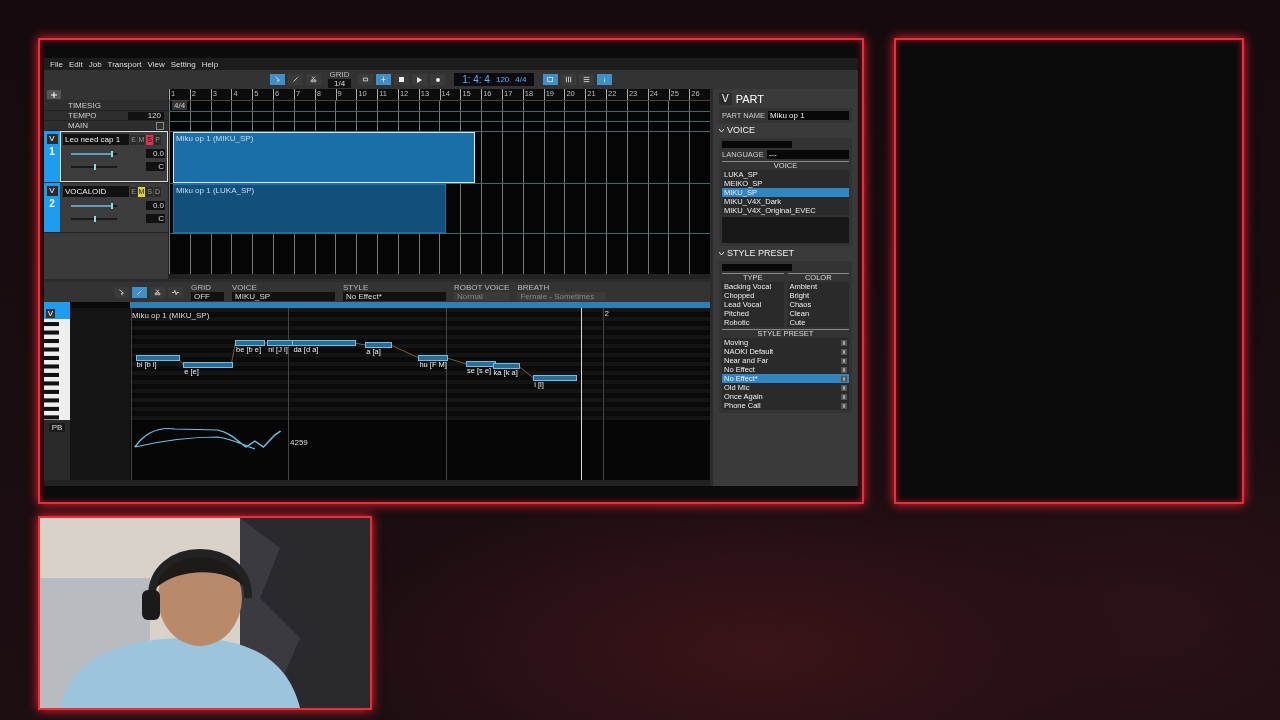 This screenshot has width=1280, height=720. I want to click on track-part: Miku op 1 (LUKA_SP), so click(309, 208).